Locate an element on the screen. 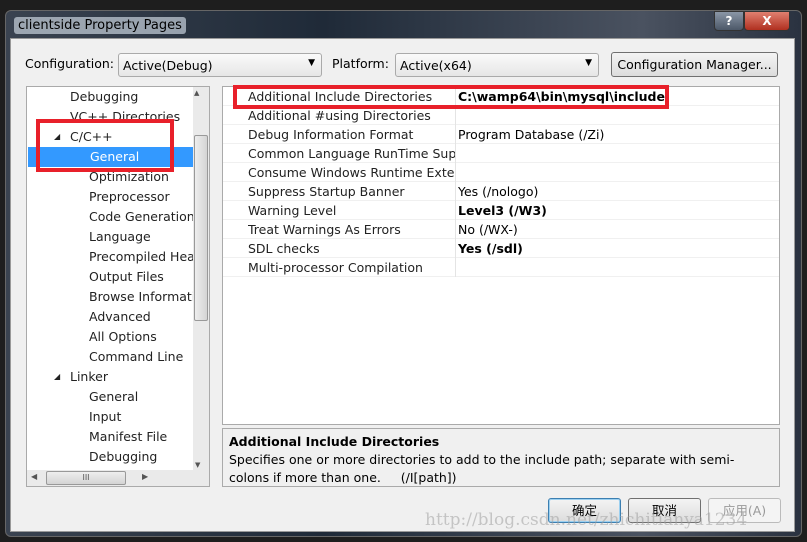 This screenshot has width=807, height=542. tree-item: Browse Informati is located at coordinates (142, 297).